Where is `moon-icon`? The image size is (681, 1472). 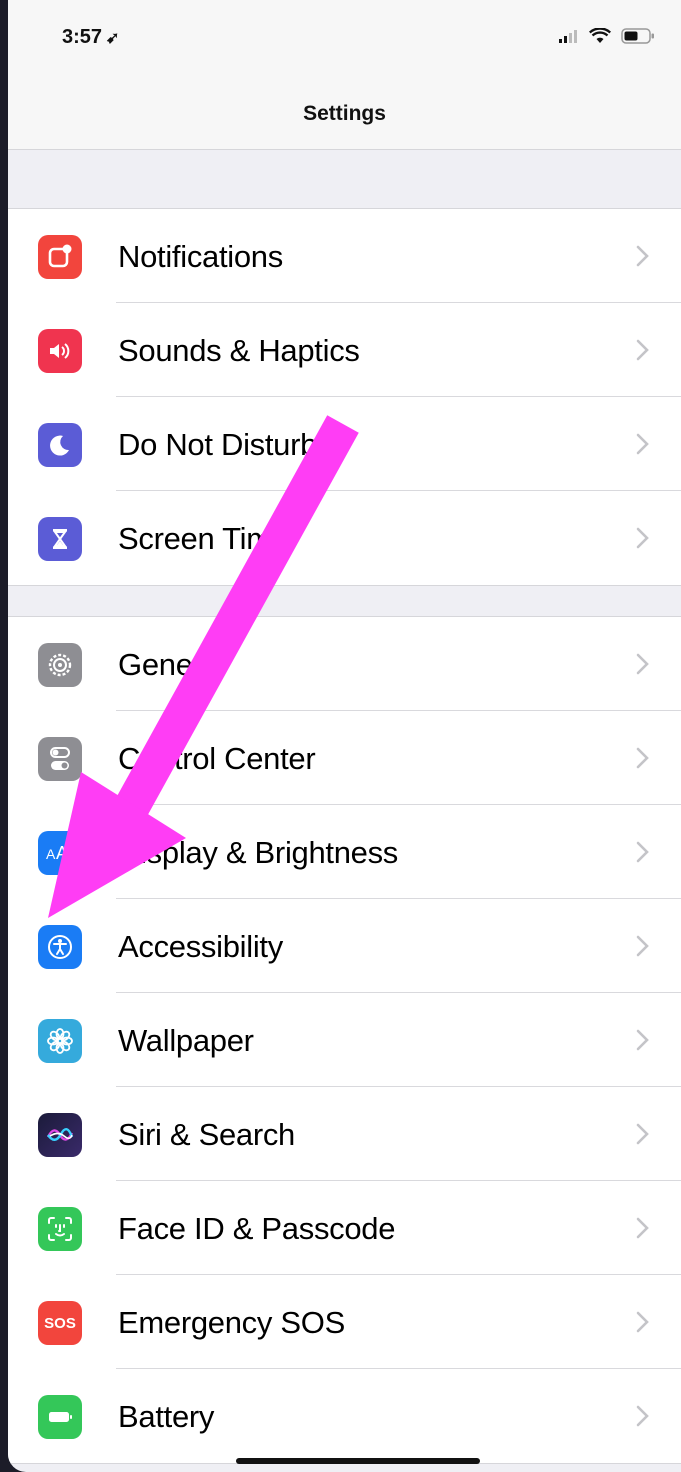 moon-icon is located at coordinates (60, 445).